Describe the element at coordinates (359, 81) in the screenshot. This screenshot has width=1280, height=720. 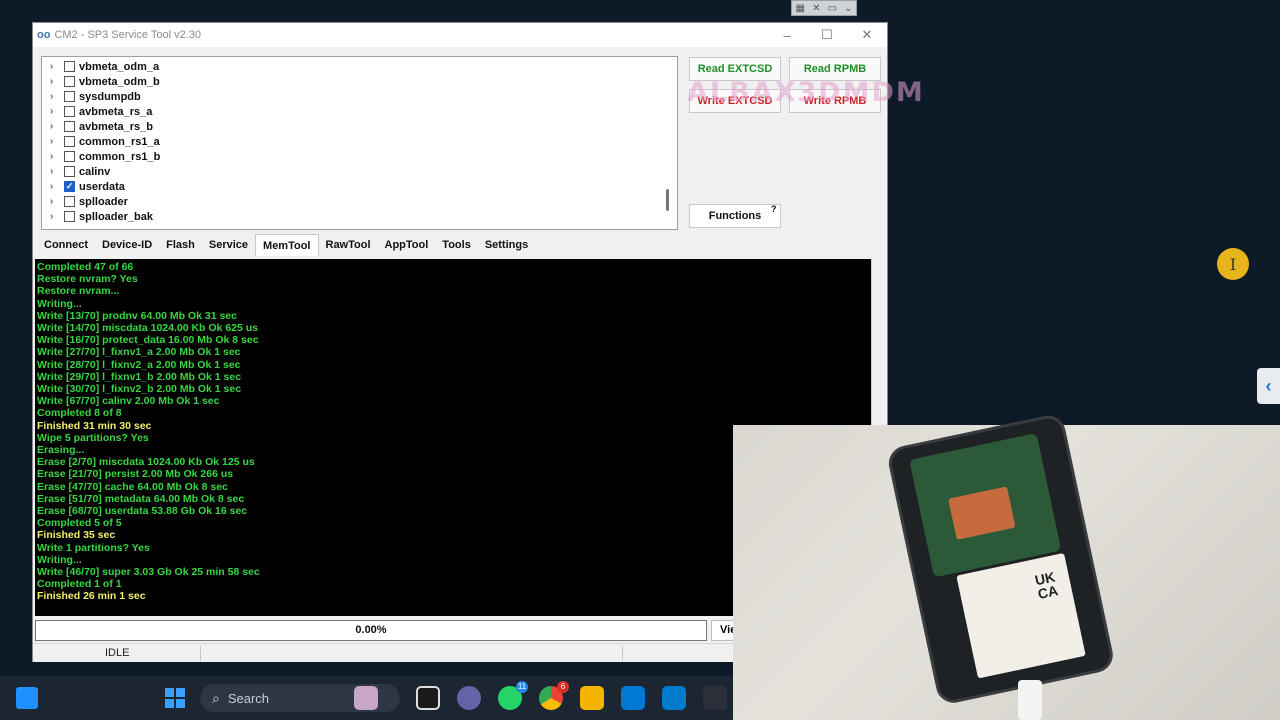
I see `partition-row: › vbmeta_odm_b` at that location.